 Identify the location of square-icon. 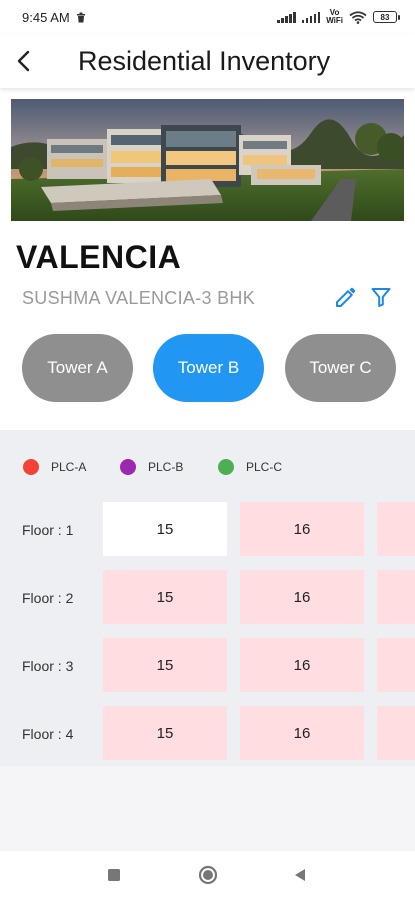
(114, 875).